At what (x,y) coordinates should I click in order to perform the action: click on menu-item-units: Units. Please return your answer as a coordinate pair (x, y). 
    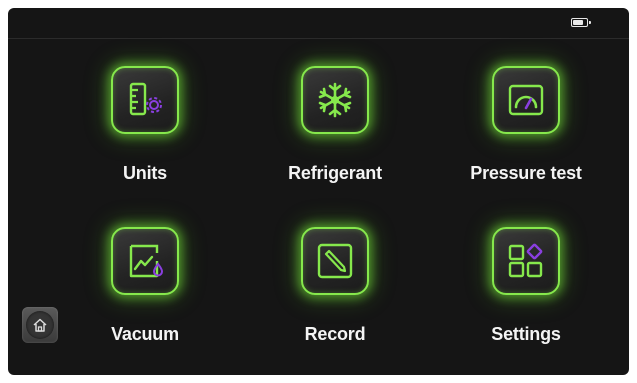
    Looking at the image, I should click on (145, 141).